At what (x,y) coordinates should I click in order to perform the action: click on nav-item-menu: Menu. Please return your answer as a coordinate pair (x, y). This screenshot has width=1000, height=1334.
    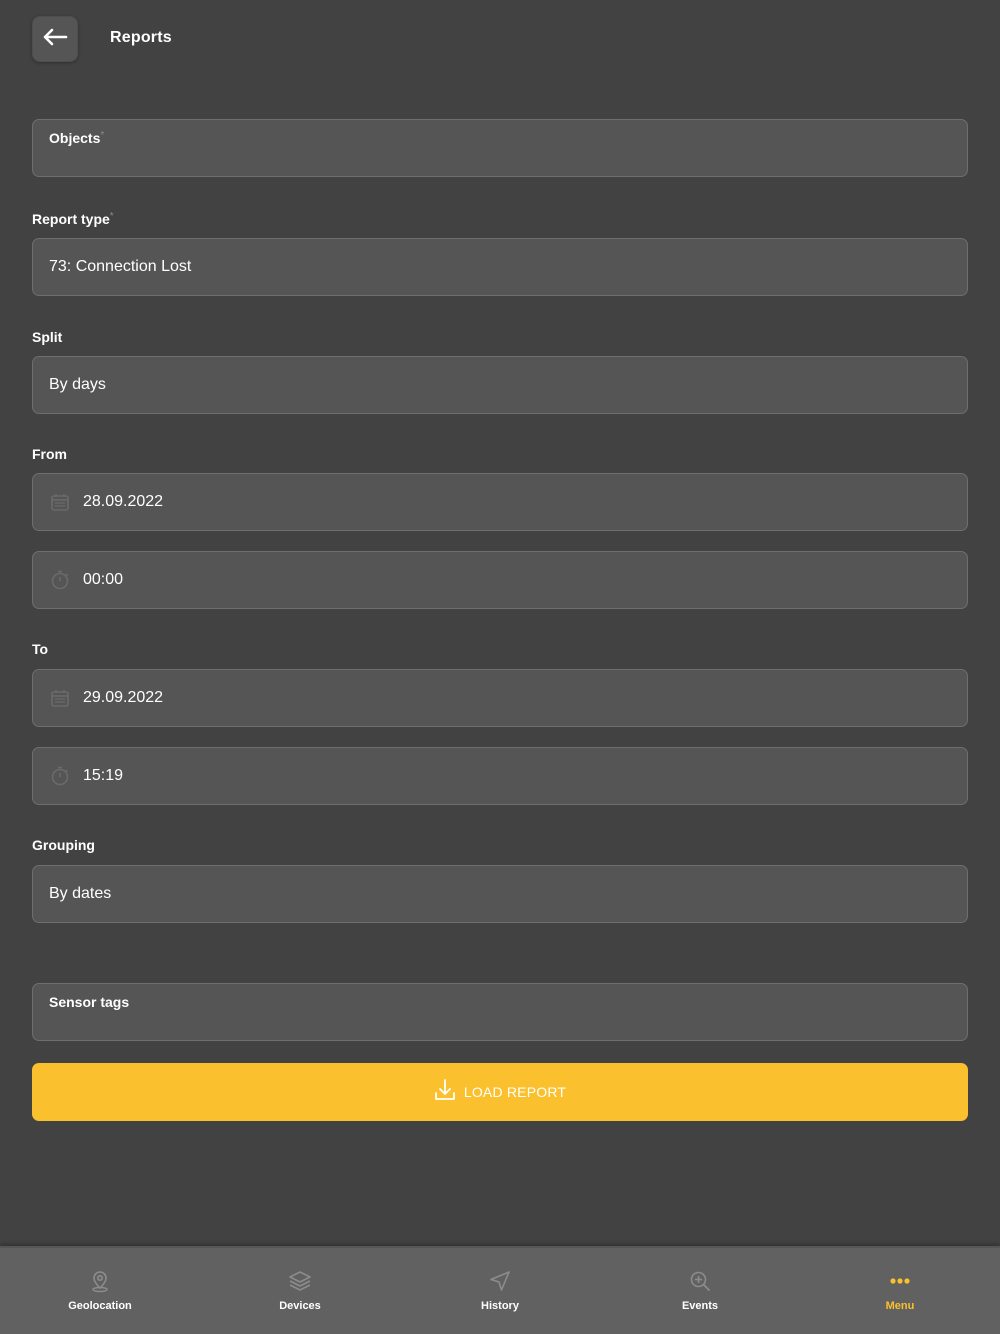
    Looking at the image, I should click on (900, 1291).